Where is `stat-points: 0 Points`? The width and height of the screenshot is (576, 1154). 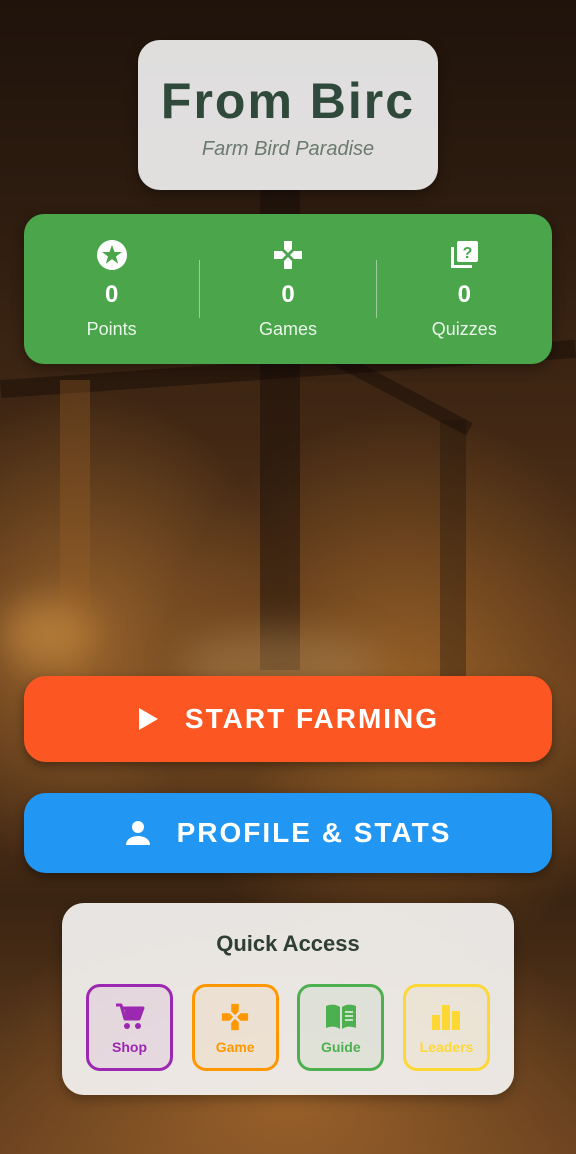 stat-points: 0 Points is located at coordinates (111, 289).